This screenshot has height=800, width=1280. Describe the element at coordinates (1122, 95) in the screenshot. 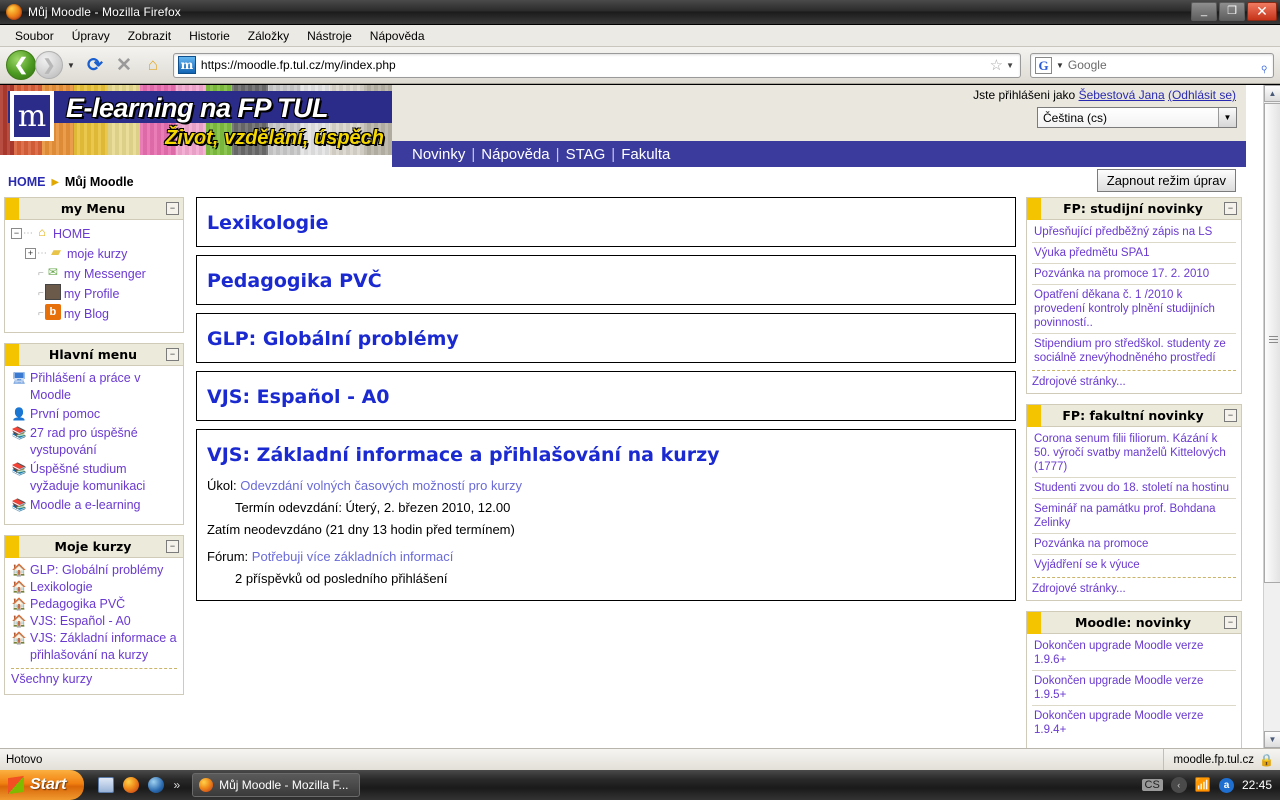

I see `user-profile-link: Šebestová Jana` at that location.